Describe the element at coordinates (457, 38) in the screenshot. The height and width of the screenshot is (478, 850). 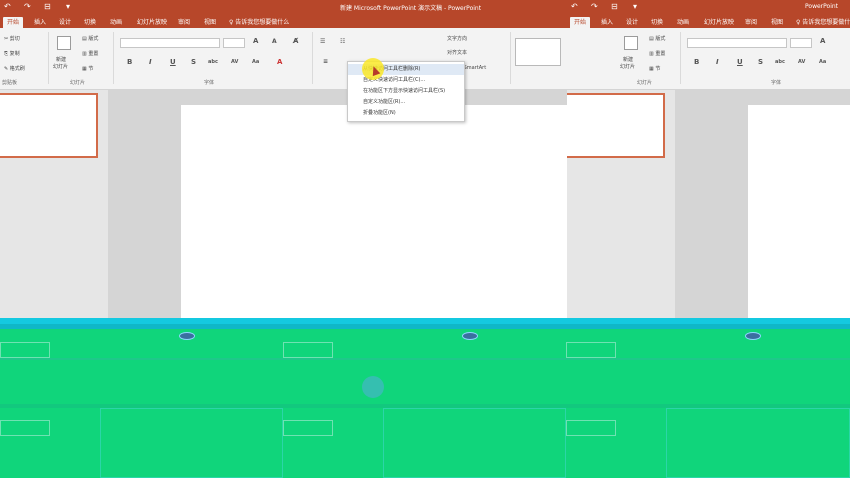
I see `text-direction-button: 文字方向` at that location.